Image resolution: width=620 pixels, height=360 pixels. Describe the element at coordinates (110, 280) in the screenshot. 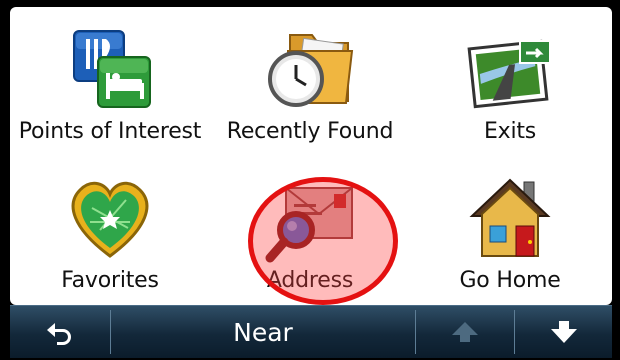

I see `favorites-label: Favorites` at that location.